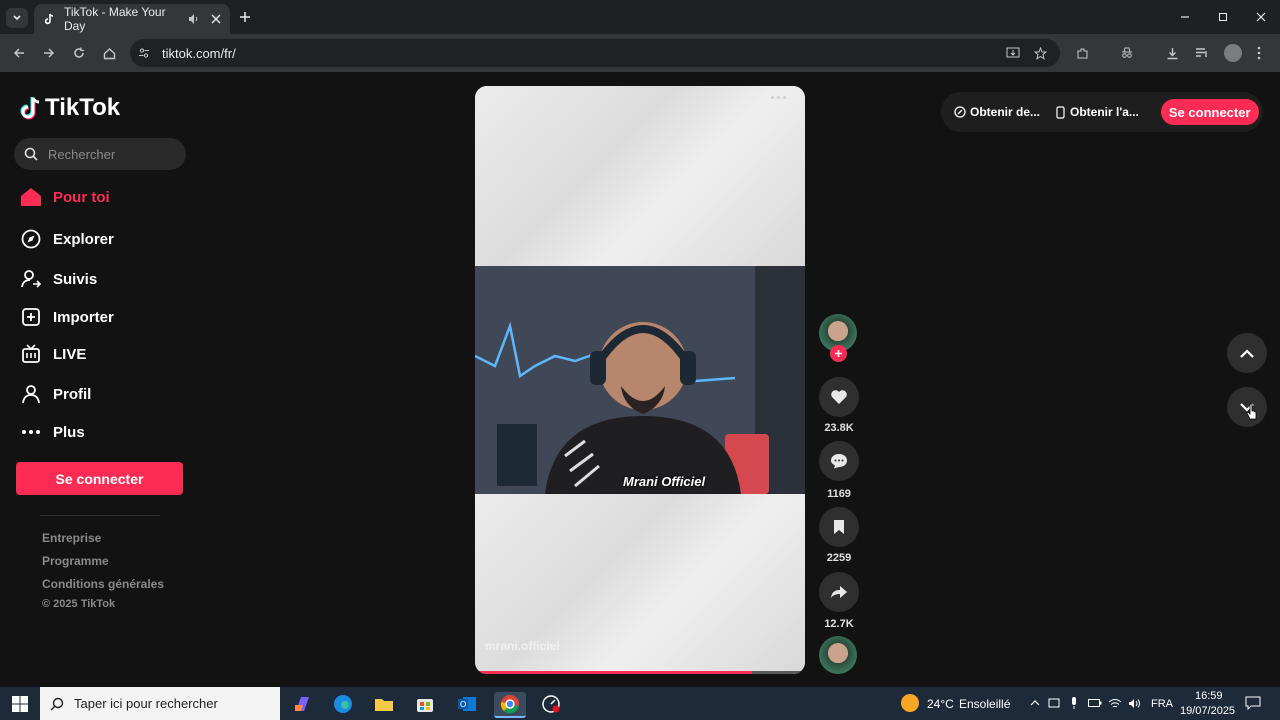 The height and width of the screenshot is (720, 1280). Describe the element at coordinates (53, 354) in the screenshot. I see `nav-item-live: LIVE` at that location.